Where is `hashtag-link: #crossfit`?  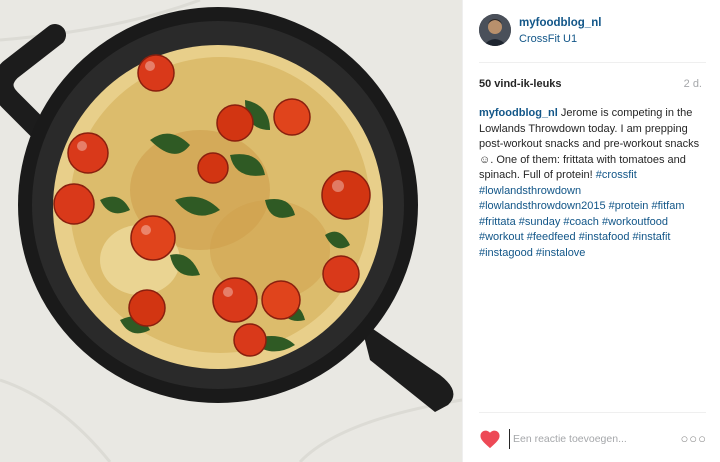
hashtag-link: #crossfit is located at coordinates (616, 175).